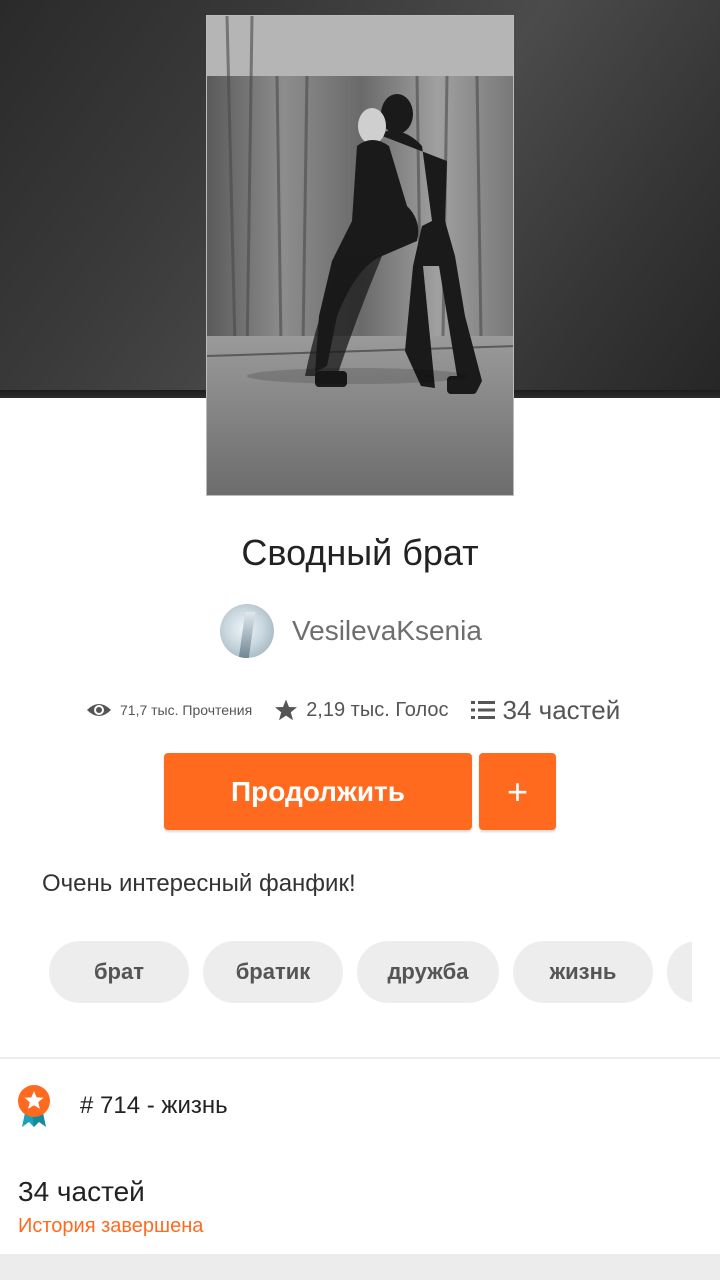  What do you see at coordinates (377, 709) in the screenshot?
I see `votes-count: 2,19 тыс. Голос` at bounding box center [377, 709].